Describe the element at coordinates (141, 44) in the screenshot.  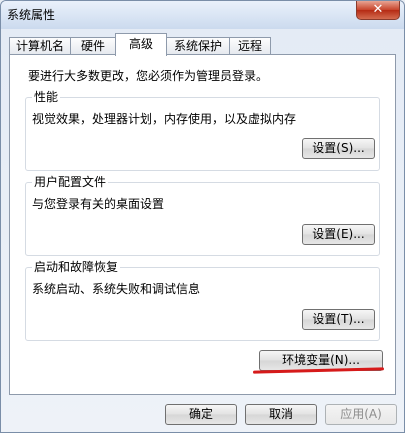
I see `tab-advanced: 高级` at that location.